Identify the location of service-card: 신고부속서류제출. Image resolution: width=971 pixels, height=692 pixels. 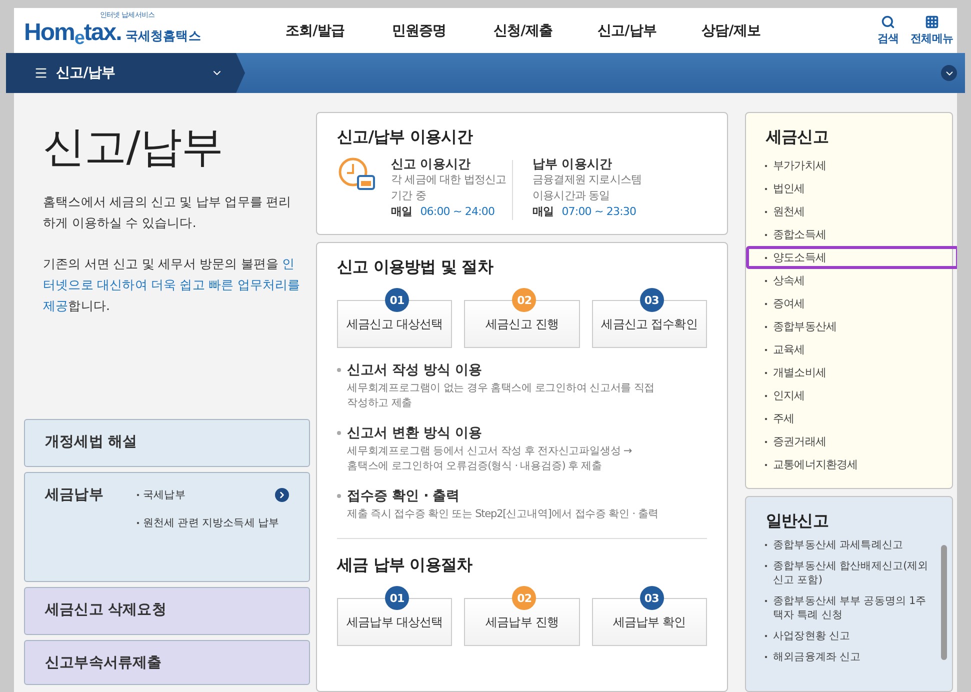
(167, 662).